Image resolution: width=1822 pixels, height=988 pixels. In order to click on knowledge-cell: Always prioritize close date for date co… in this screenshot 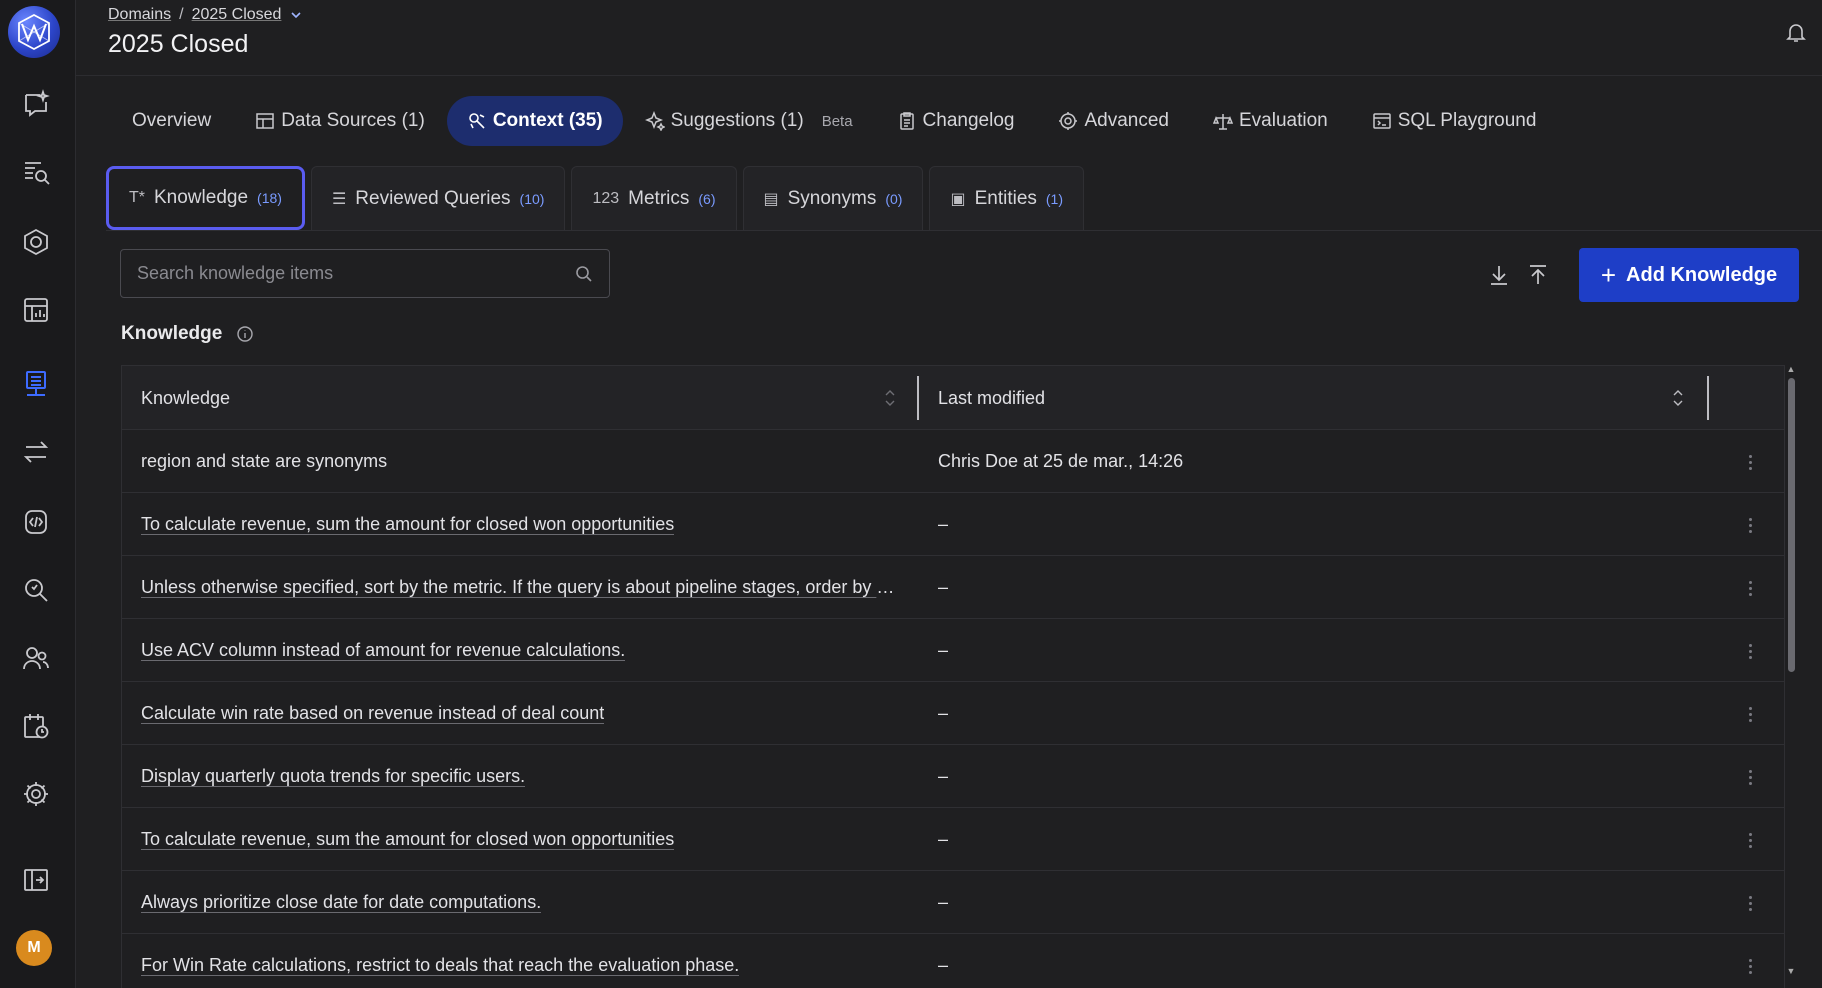, I will do `click(341, 902)`.